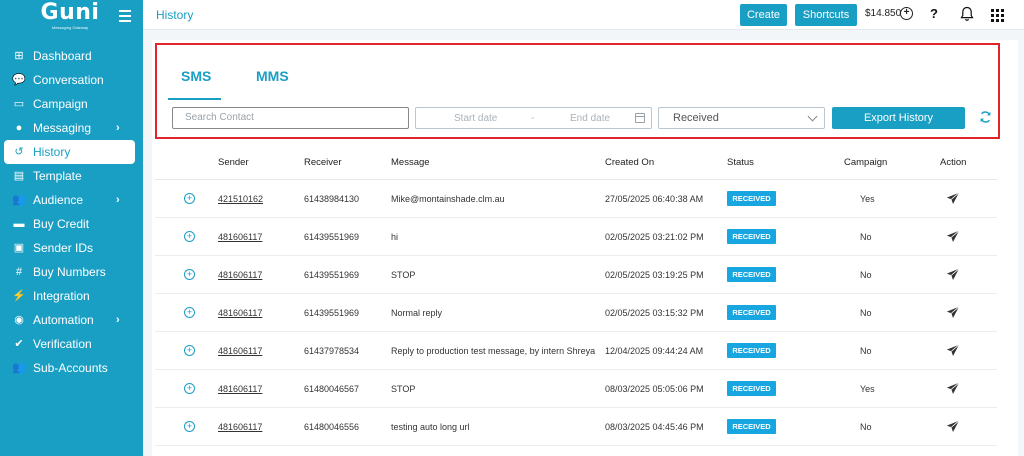 This screenshot has width=1024, height=456. I want to click on logo-subtitle: Messaging Gateway, so click(70, 27).